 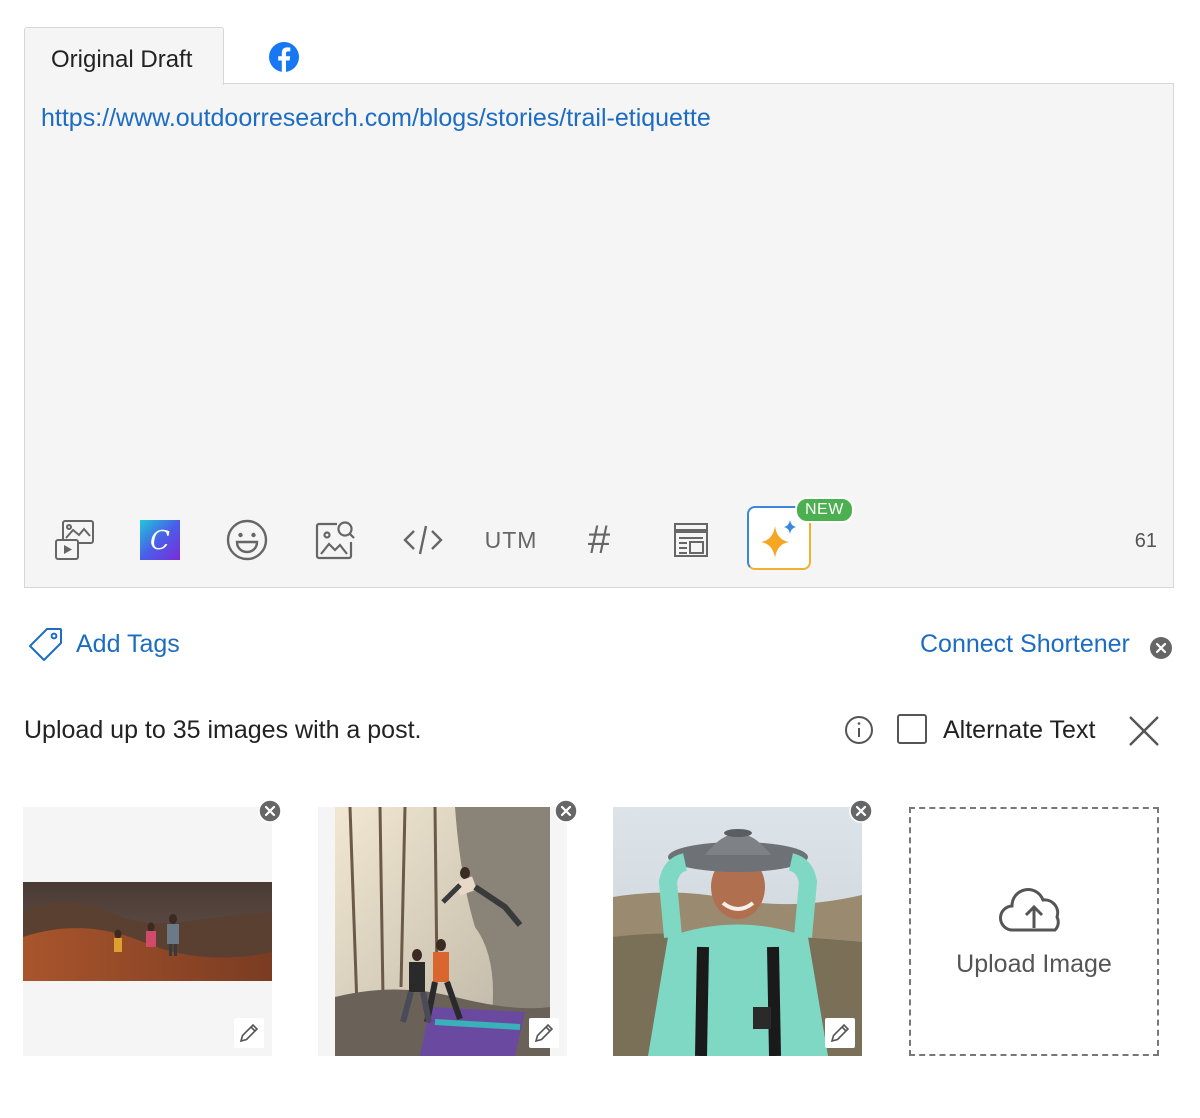 I want to click on layout-button, so click(x=691, y=540).